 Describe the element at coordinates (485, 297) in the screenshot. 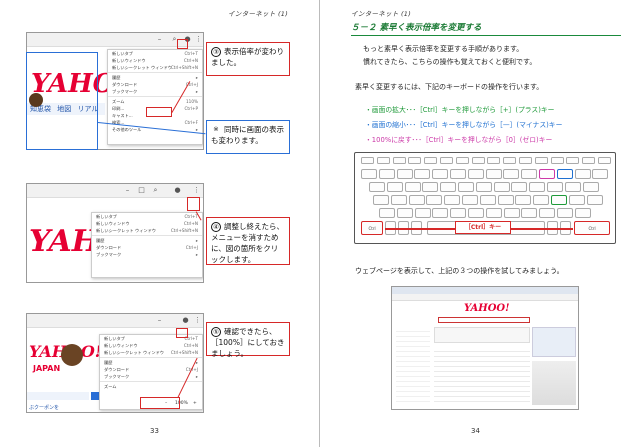

I see `address-bar` at that location.